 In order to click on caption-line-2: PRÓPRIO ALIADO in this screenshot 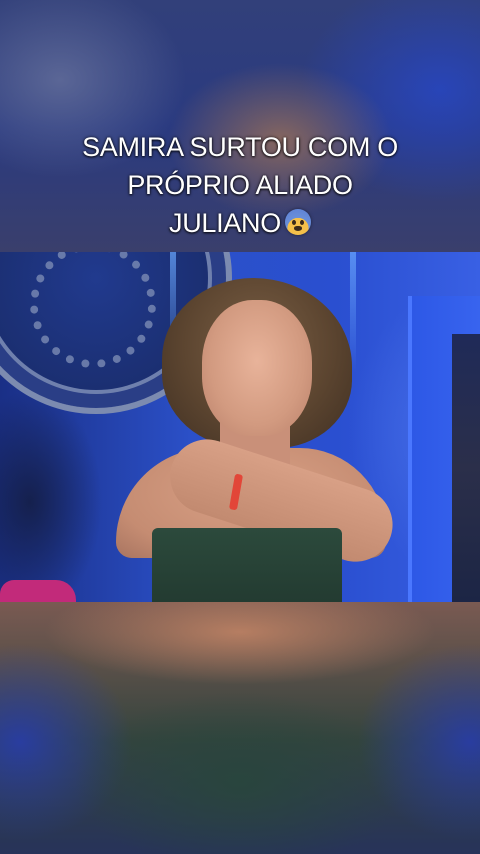, I will do `click(240, 185)`.